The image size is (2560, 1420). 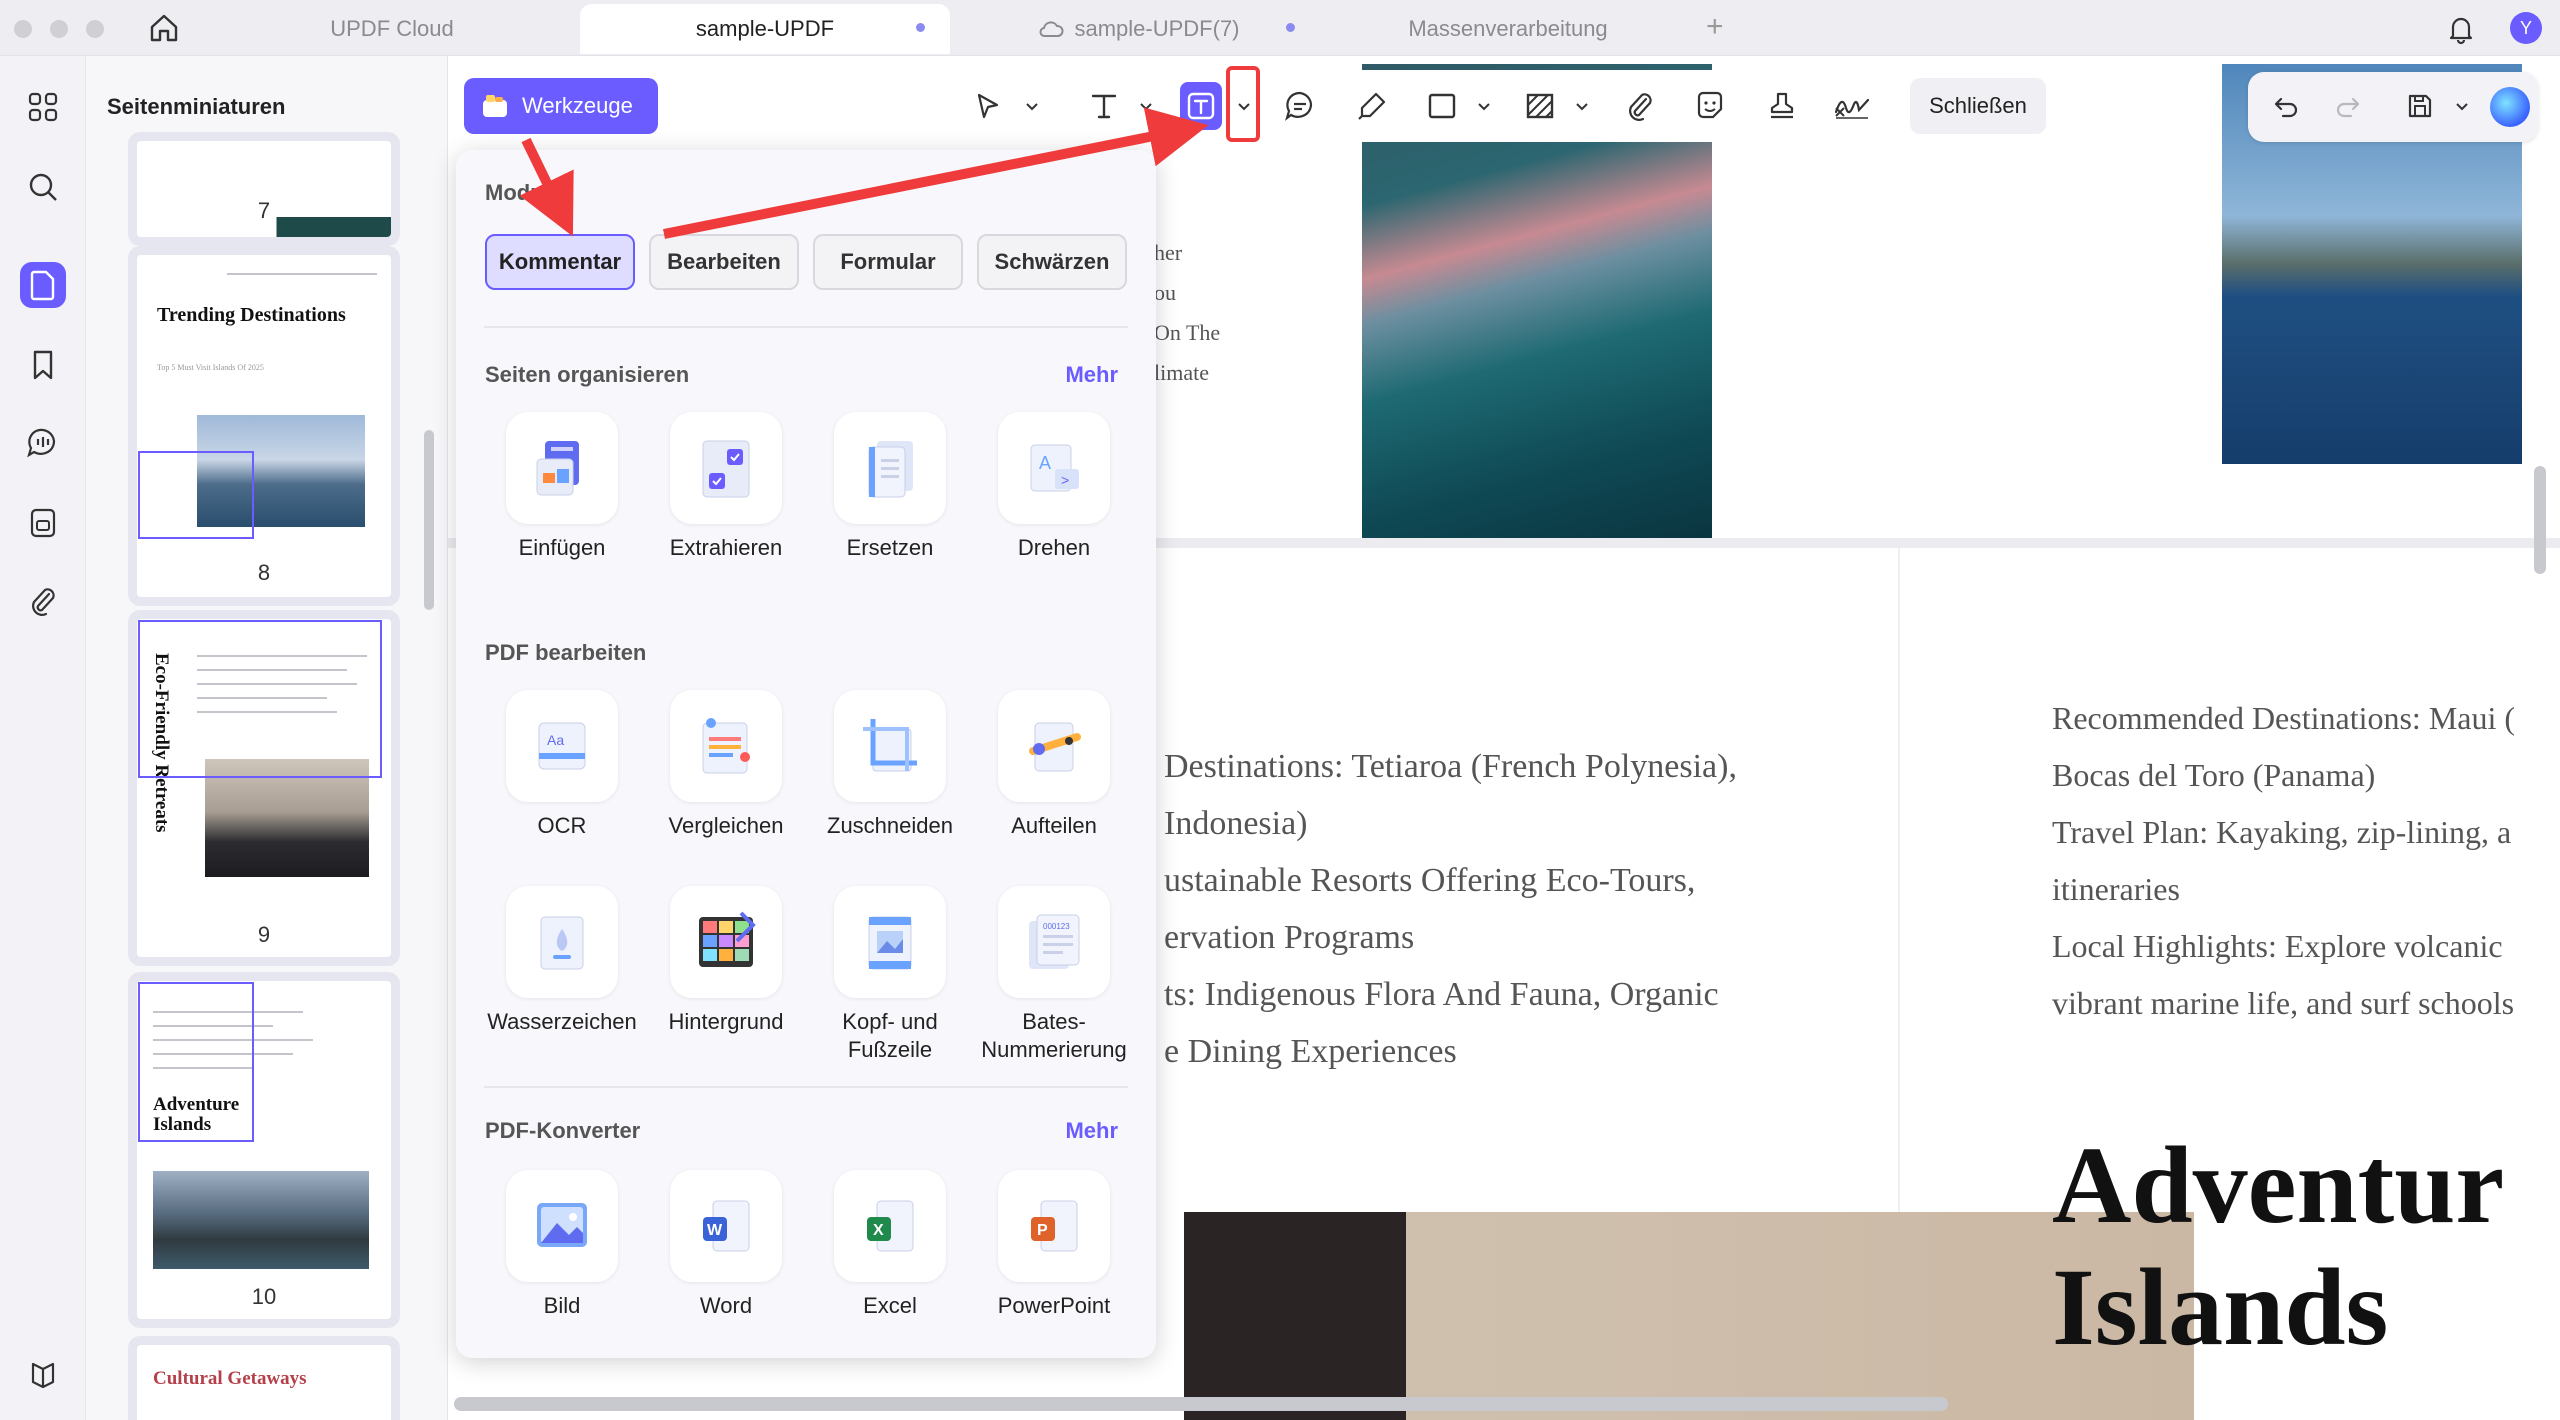 What do you see at coordinates (43, 443) in the screenshot?
I see `comments-icon` at bounding box center [43, 443].